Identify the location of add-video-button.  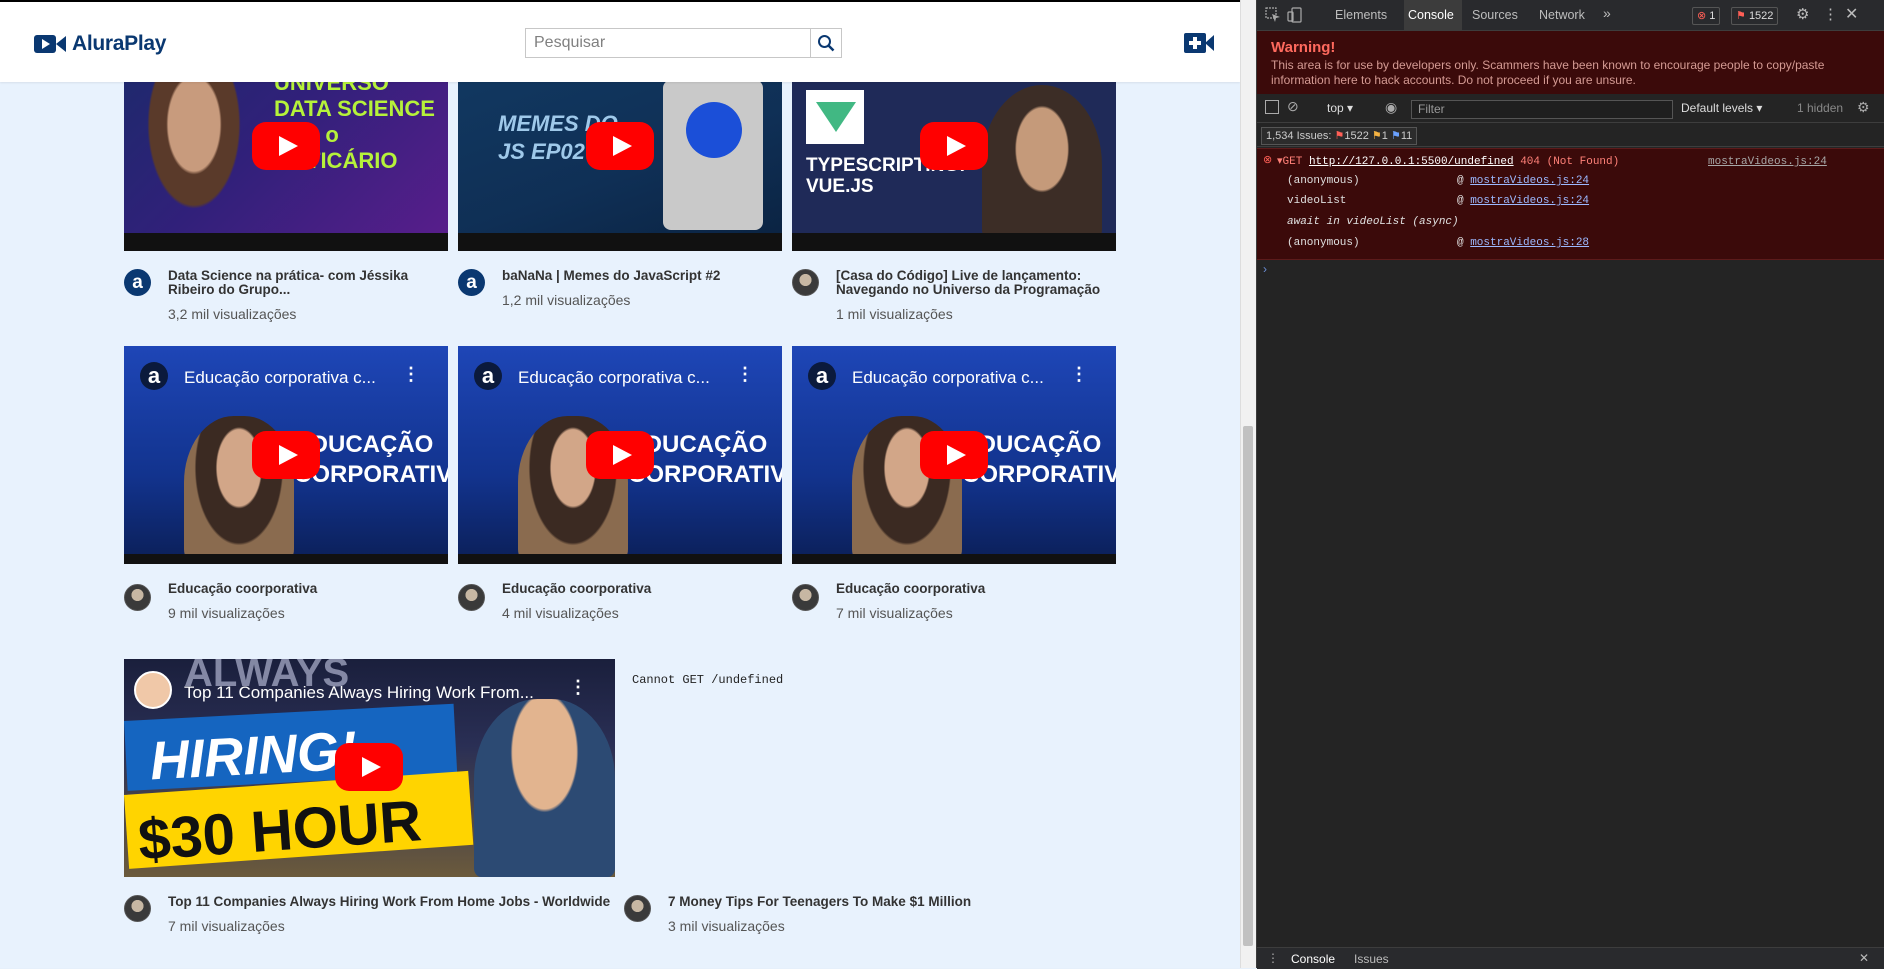
(1199, 45).